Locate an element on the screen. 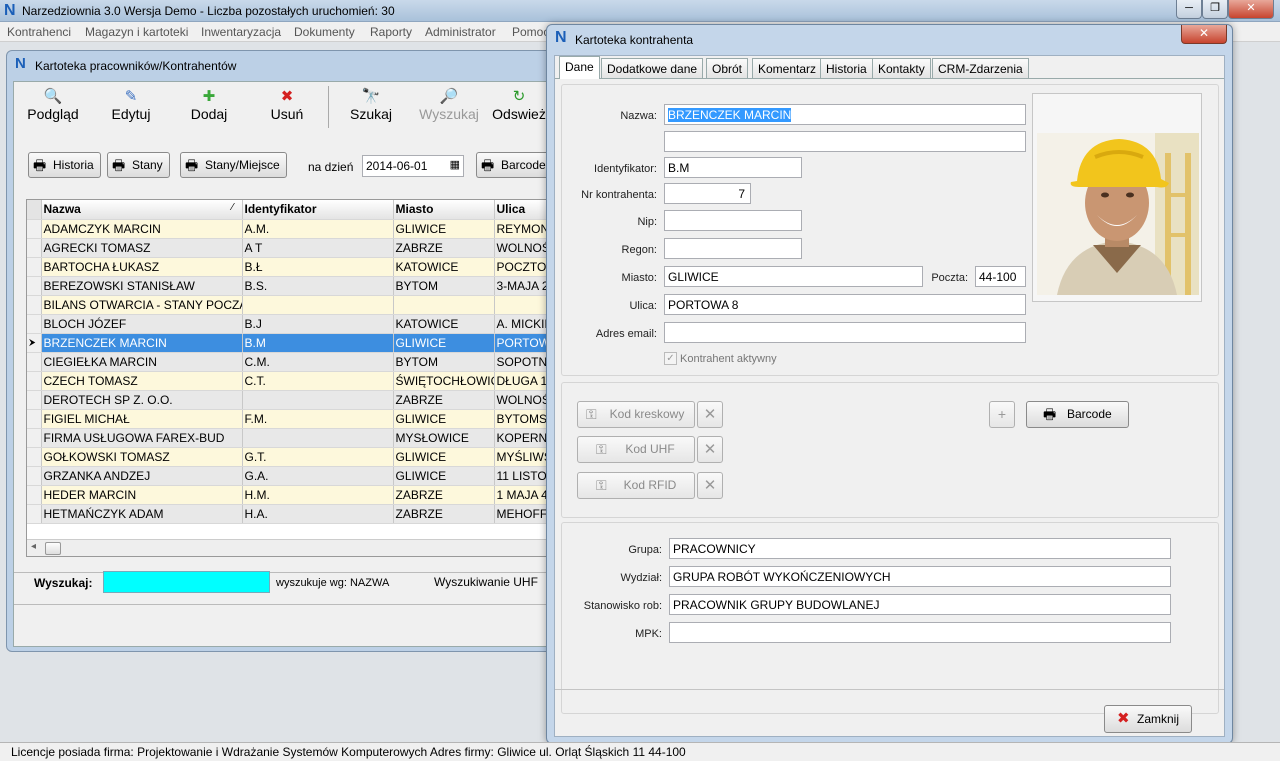 This screenshot has height=761, width=1280. edit-button: ✎ Edytuj is located at coordinates (131, 107).